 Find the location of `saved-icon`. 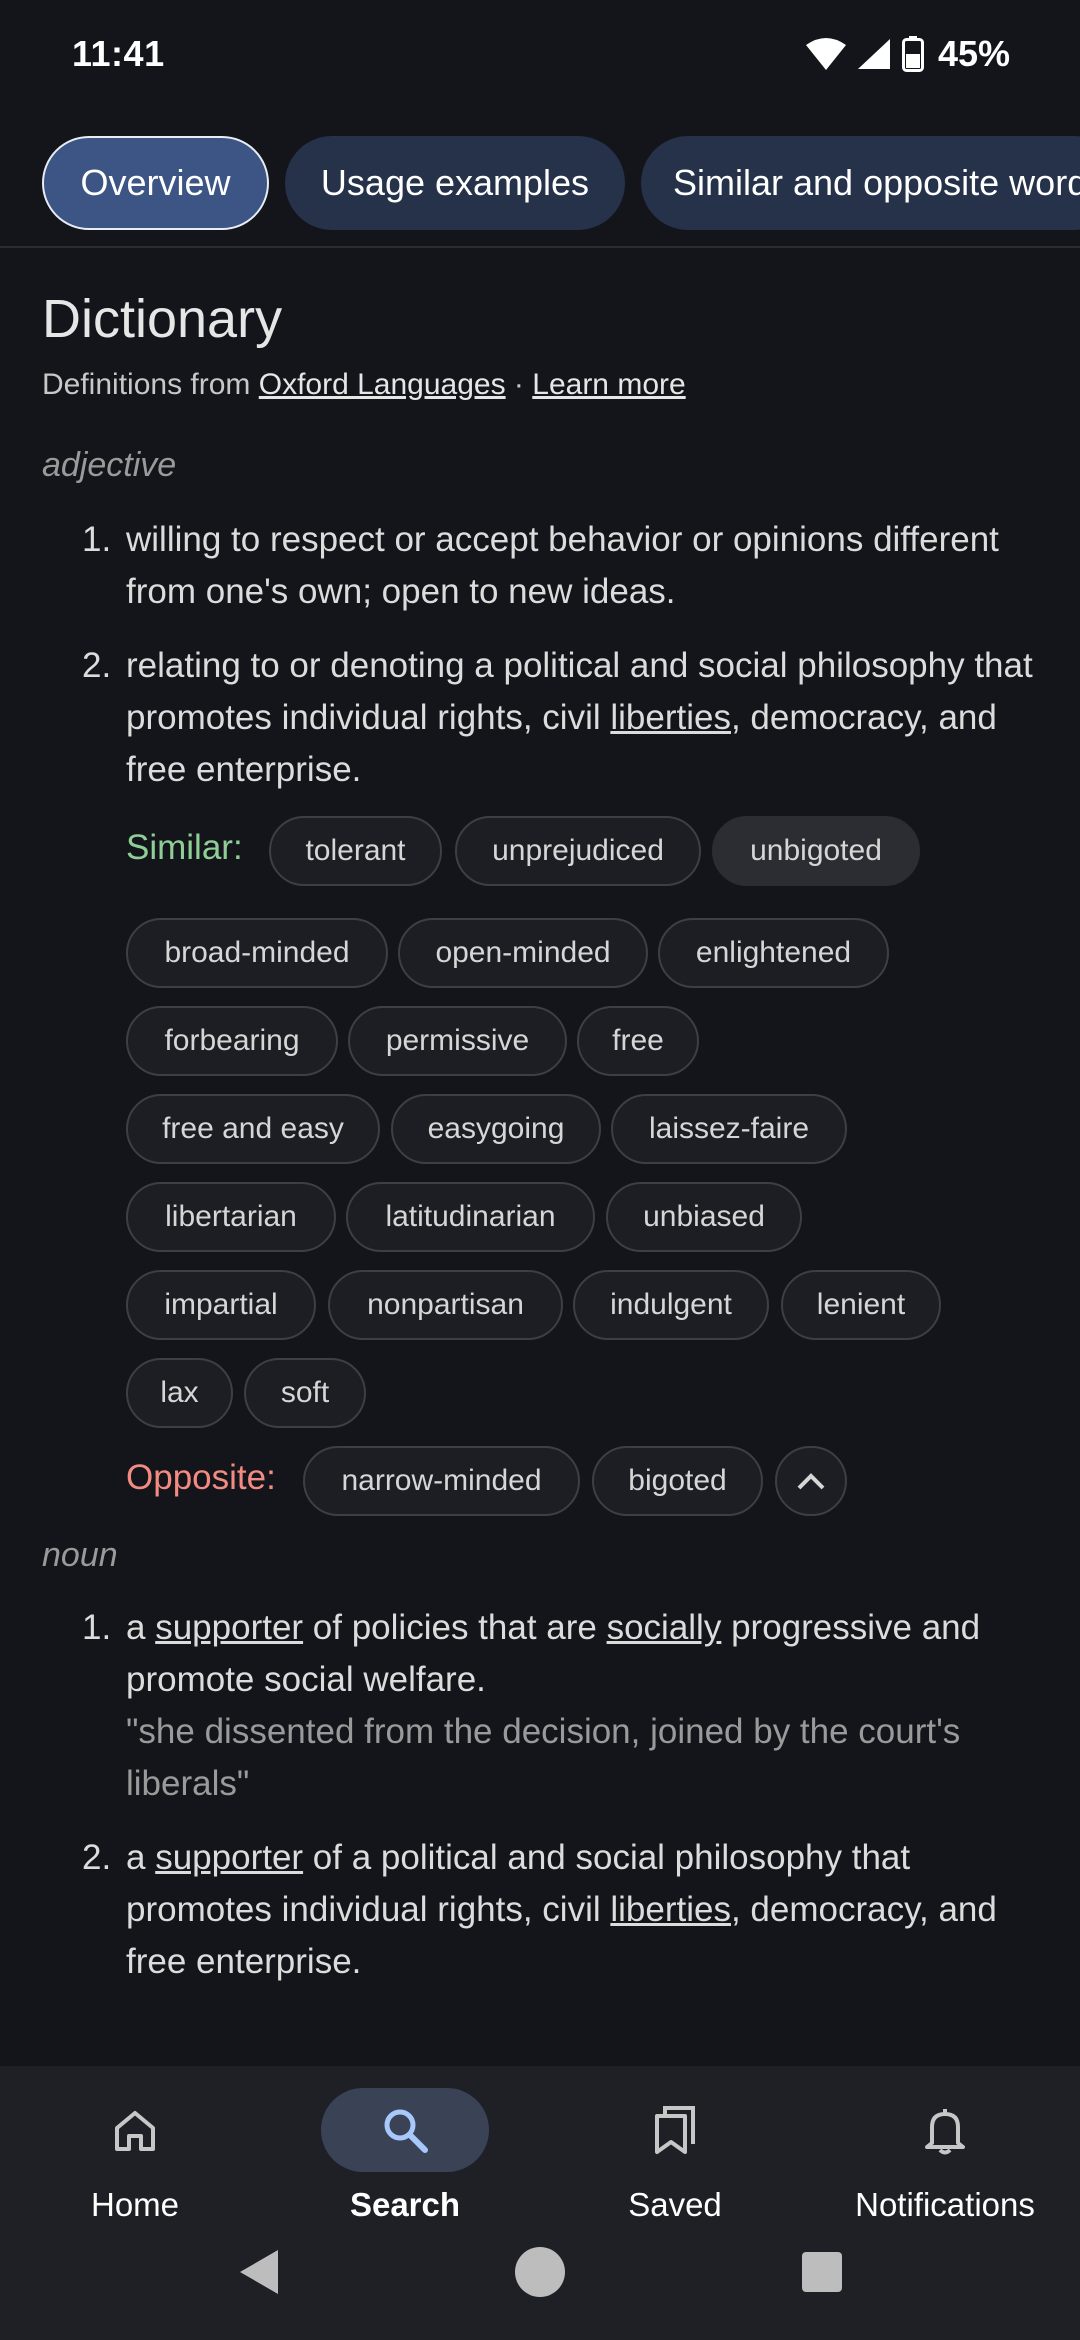

saved-icon is located at coordinates (675, 2130).